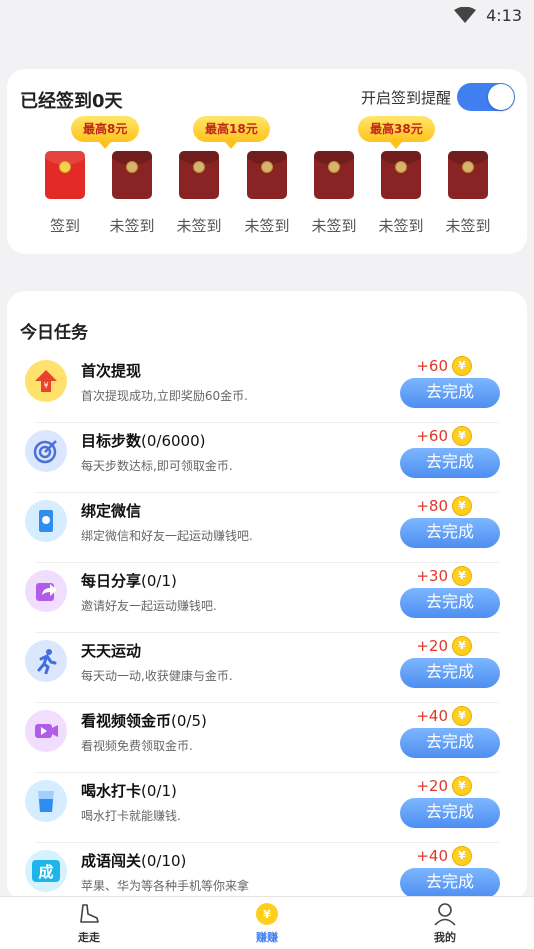  What do you see at coordinates (111, 651) in the screenshot?
I see `task-title: 天天运动` at bounding box center [111, 651].